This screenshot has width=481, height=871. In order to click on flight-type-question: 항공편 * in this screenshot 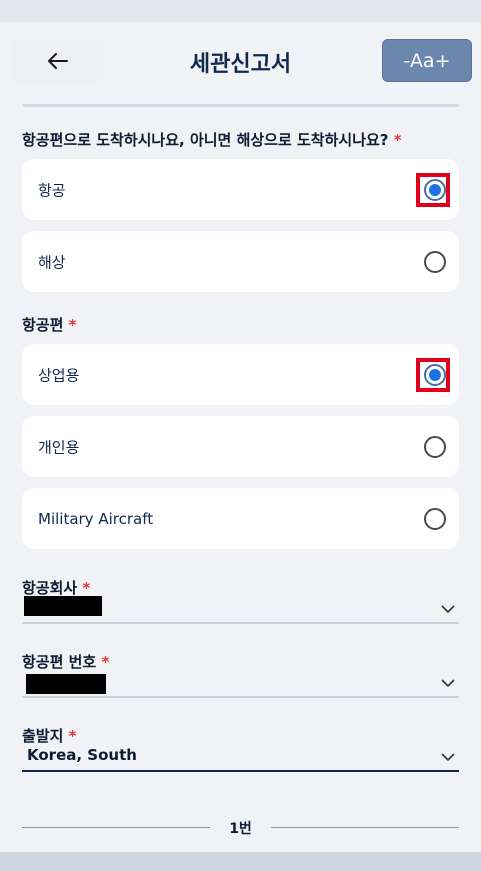, I will do `click(49, 324)`.